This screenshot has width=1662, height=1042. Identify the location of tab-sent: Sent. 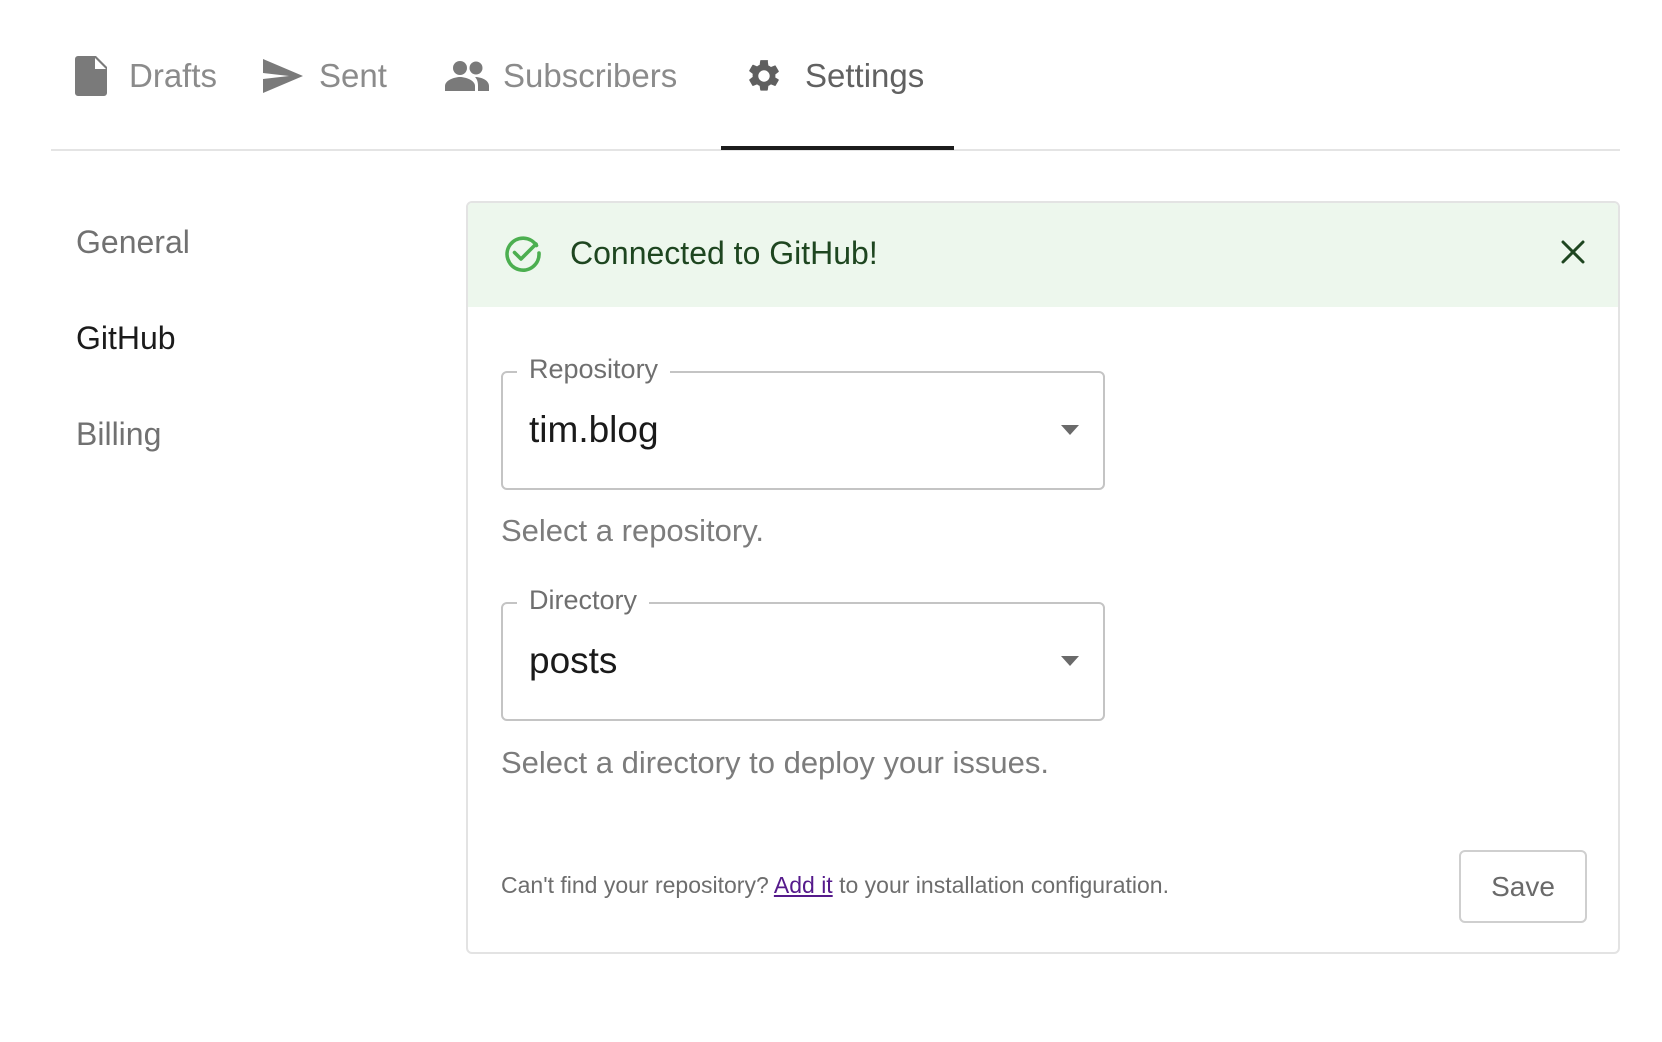
(325, 75).